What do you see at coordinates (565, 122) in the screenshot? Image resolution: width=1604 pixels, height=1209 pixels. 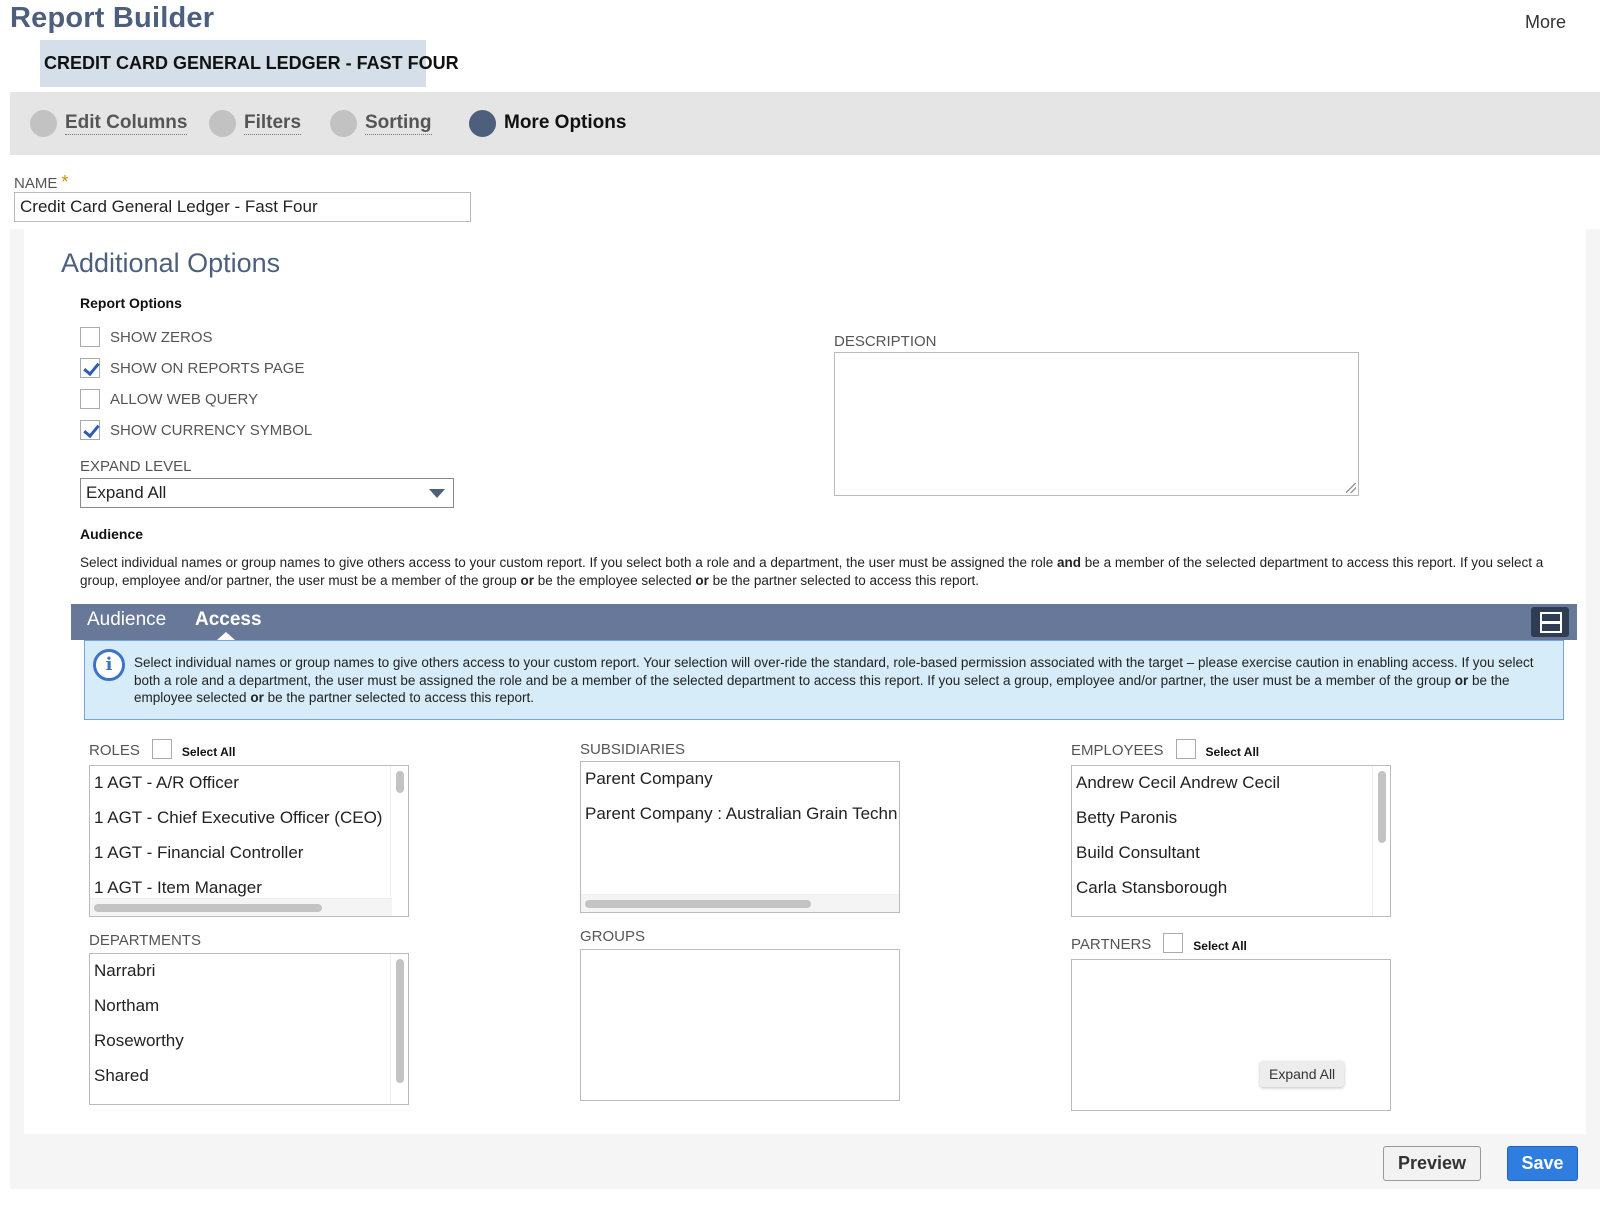 I see `step-label: More Options` at bounding box center [565, 122].